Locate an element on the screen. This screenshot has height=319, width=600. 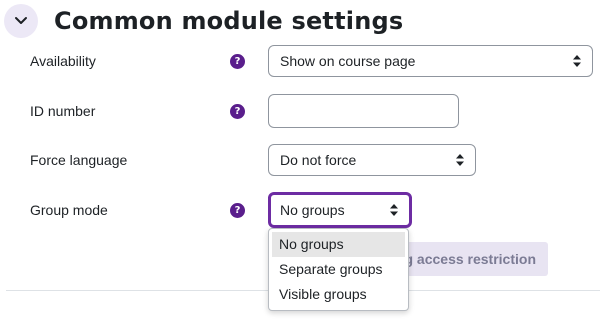
group-mode-dropdown: No groups Separate groups Visible groups is located at coordinates (338, 269).